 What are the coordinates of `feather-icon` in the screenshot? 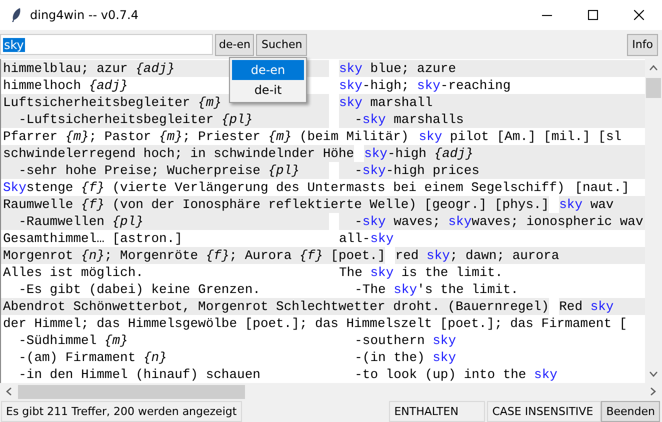 It's located at (16, 15).